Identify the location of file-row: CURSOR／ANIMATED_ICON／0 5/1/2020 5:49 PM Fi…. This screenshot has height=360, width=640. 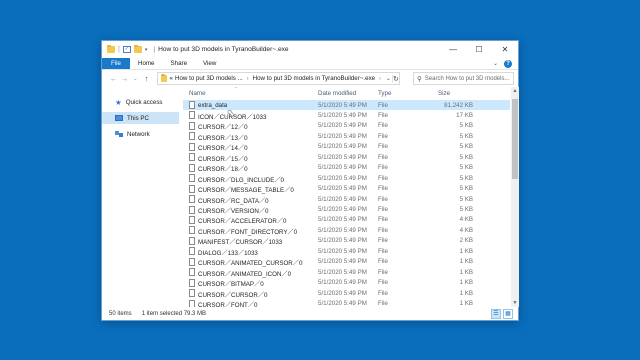
(346, 272).